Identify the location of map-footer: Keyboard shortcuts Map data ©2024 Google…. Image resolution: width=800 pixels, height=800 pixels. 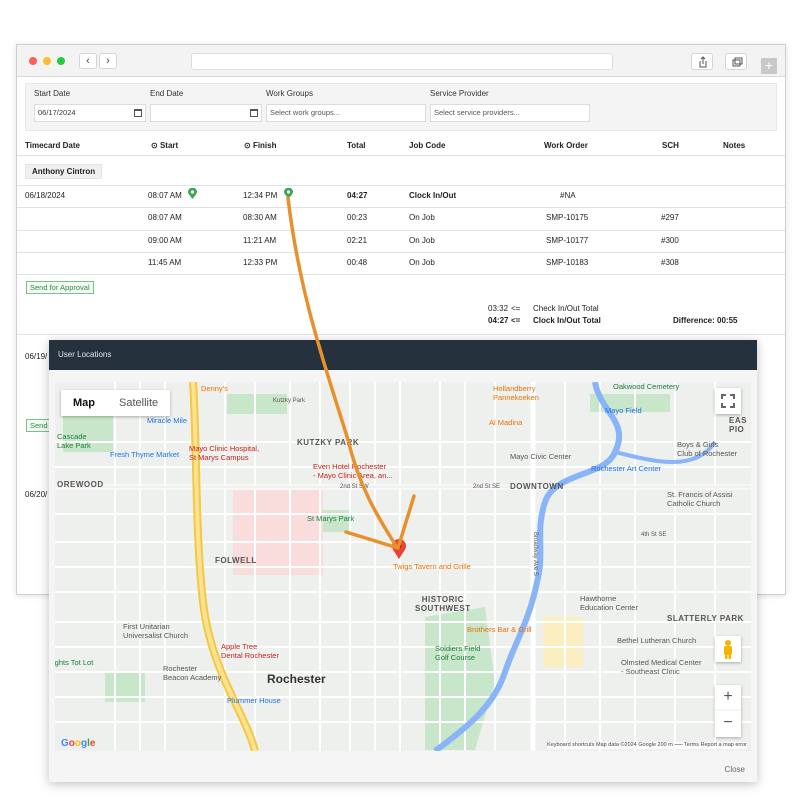
(647, 745).